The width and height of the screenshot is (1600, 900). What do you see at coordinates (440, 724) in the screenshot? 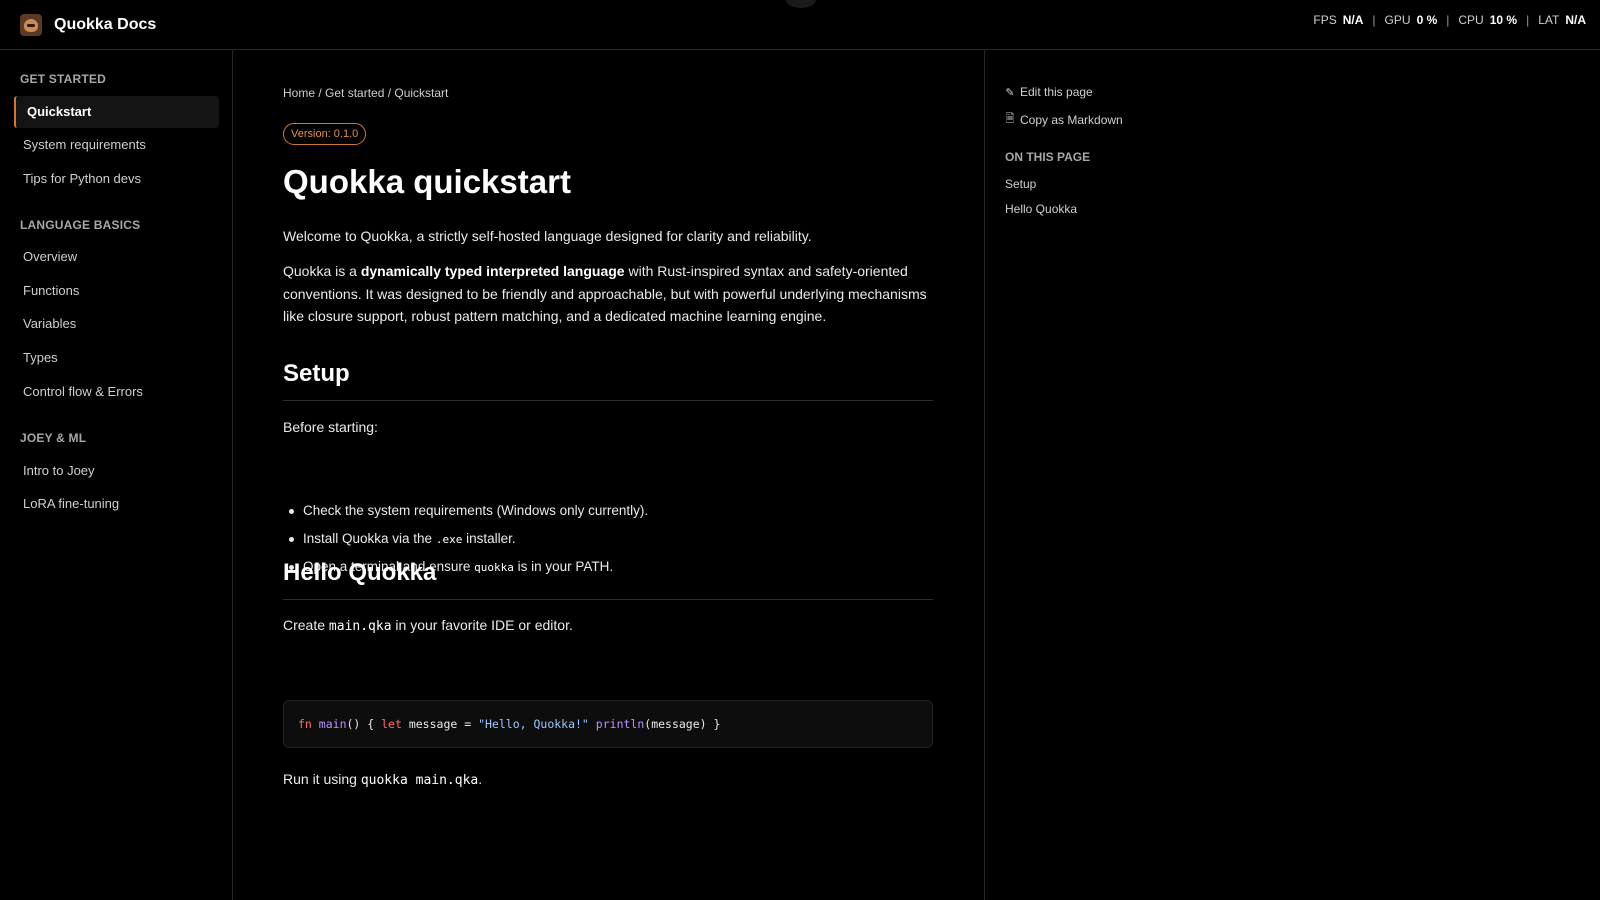
I see `code-text: message =` at bounding box center [440, 724].